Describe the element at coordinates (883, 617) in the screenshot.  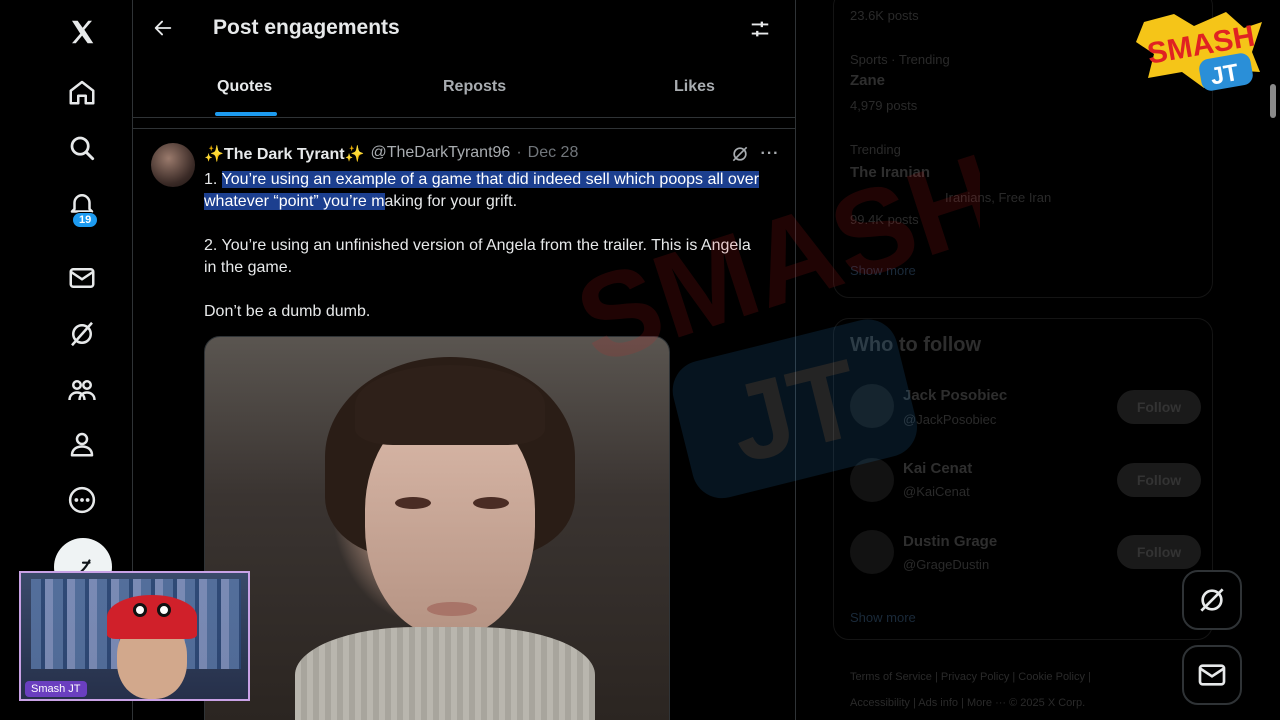
I see `show-more-suggestions: Show more` at that location.